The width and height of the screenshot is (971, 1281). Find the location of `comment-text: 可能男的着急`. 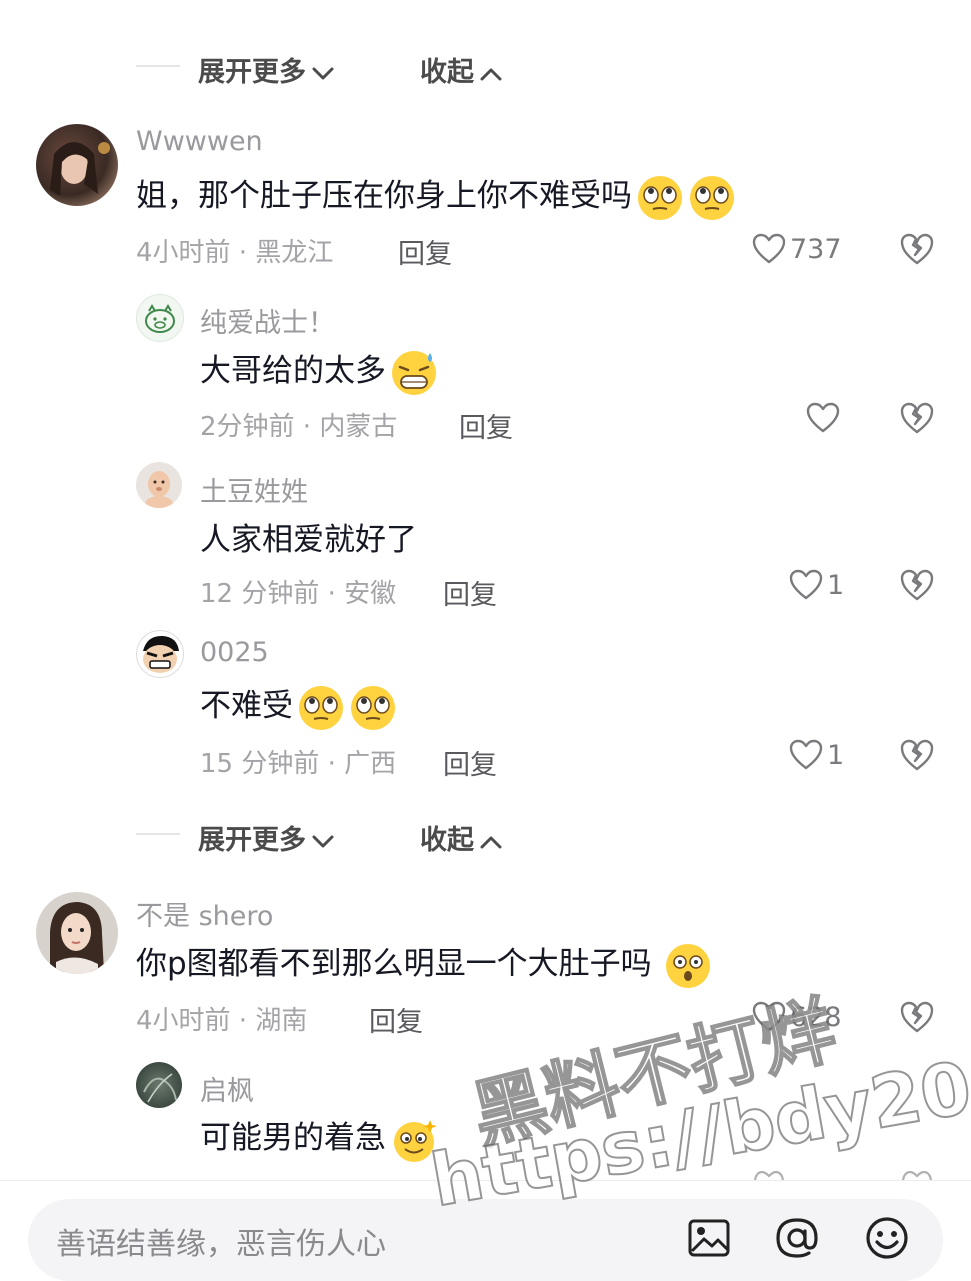

comment-text: 可能男的着急 is located at coordinates (319, 1138).